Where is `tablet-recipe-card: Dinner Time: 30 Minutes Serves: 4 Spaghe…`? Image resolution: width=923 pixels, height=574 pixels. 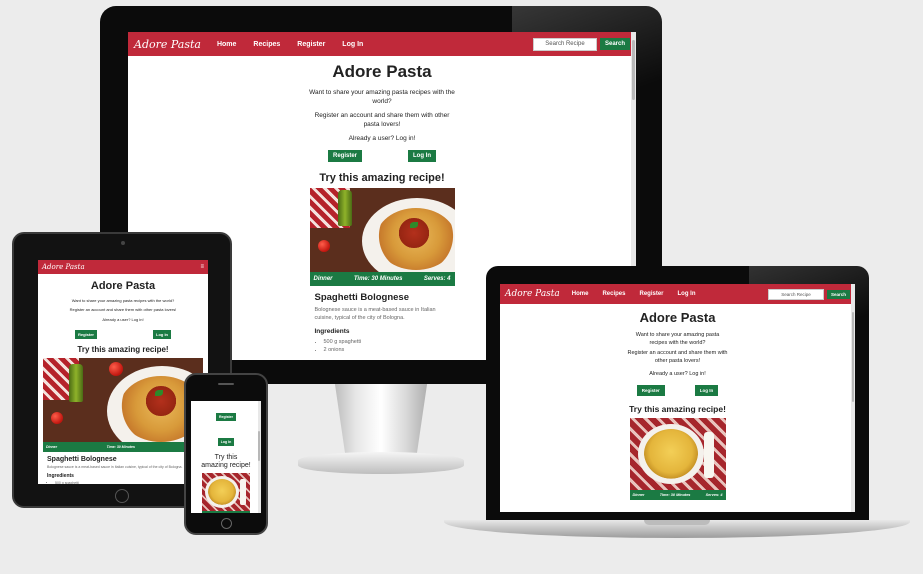 tablet-recipe-card: Dinner Time: 30 Minutes Serves: 4 Spaghe… is located at coordinates (123, 421).